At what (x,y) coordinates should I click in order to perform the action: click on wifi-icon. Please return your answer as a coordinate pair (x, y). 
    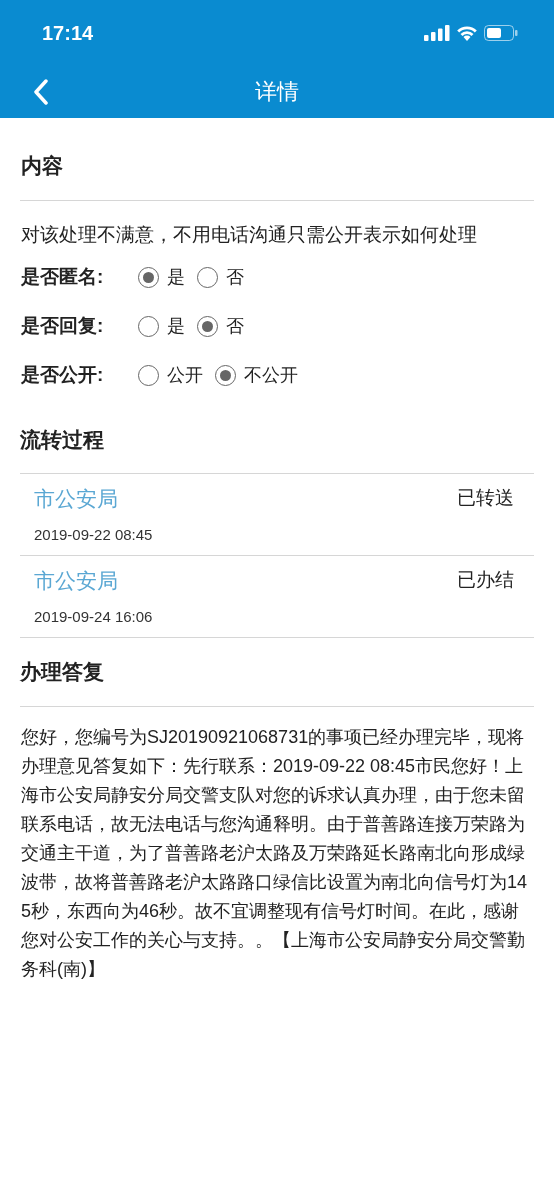
    Looking at the image, I should click on (467, 32).